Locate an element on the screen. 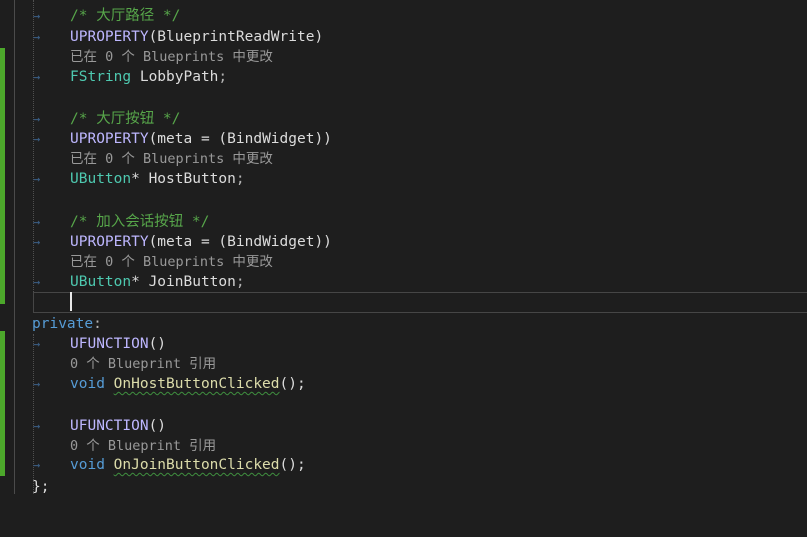 The height and width of the screenshot is (537, 807). access-specifier: private is located at coordinates (63, 324).